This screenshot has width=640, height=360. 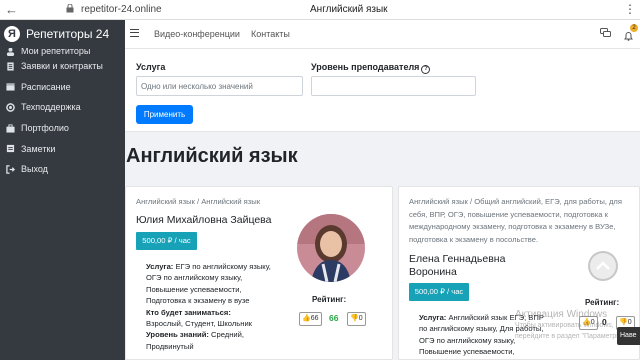 What do you see at coordinates (630, 9) in the screenshot?
I see `browser-menu-icon: ⋮` at bounding box center [630, 9].